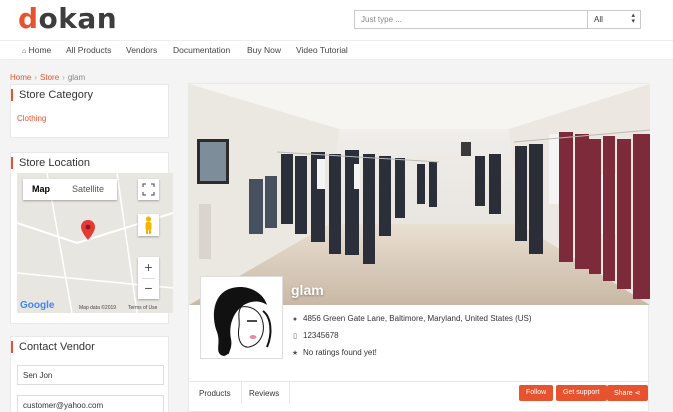 The image size is (673, 412). What do you see at coordinates (142, 308) in the screenshot?
I see `terms-of-use-link: Terms of Use` at bounding box center [142, 308].